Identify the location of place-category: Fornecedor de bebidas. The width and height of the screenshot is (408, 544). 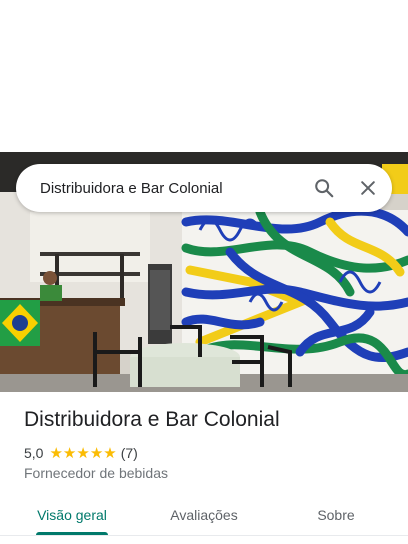
(96, 473).